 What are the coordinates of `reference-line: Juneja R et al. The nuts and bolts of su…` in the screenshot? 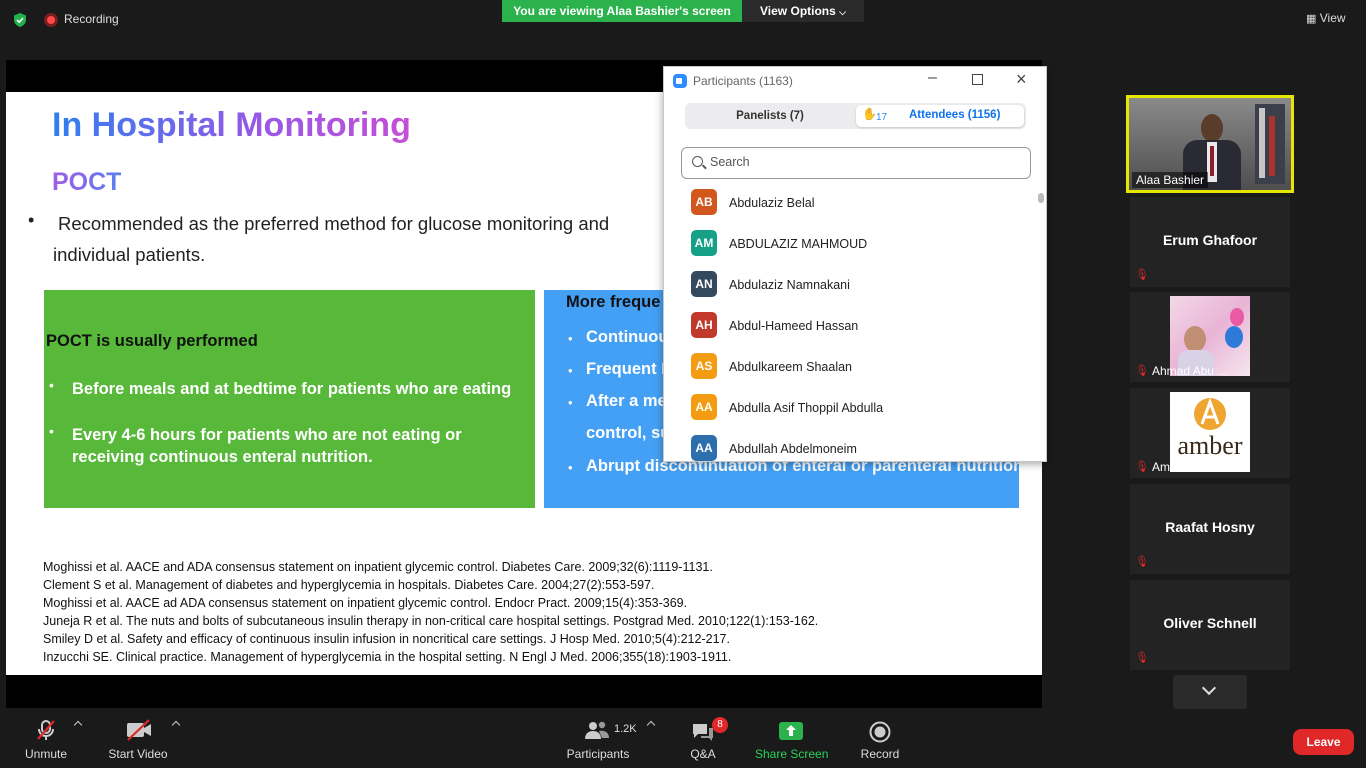 It's located at (431, 620).